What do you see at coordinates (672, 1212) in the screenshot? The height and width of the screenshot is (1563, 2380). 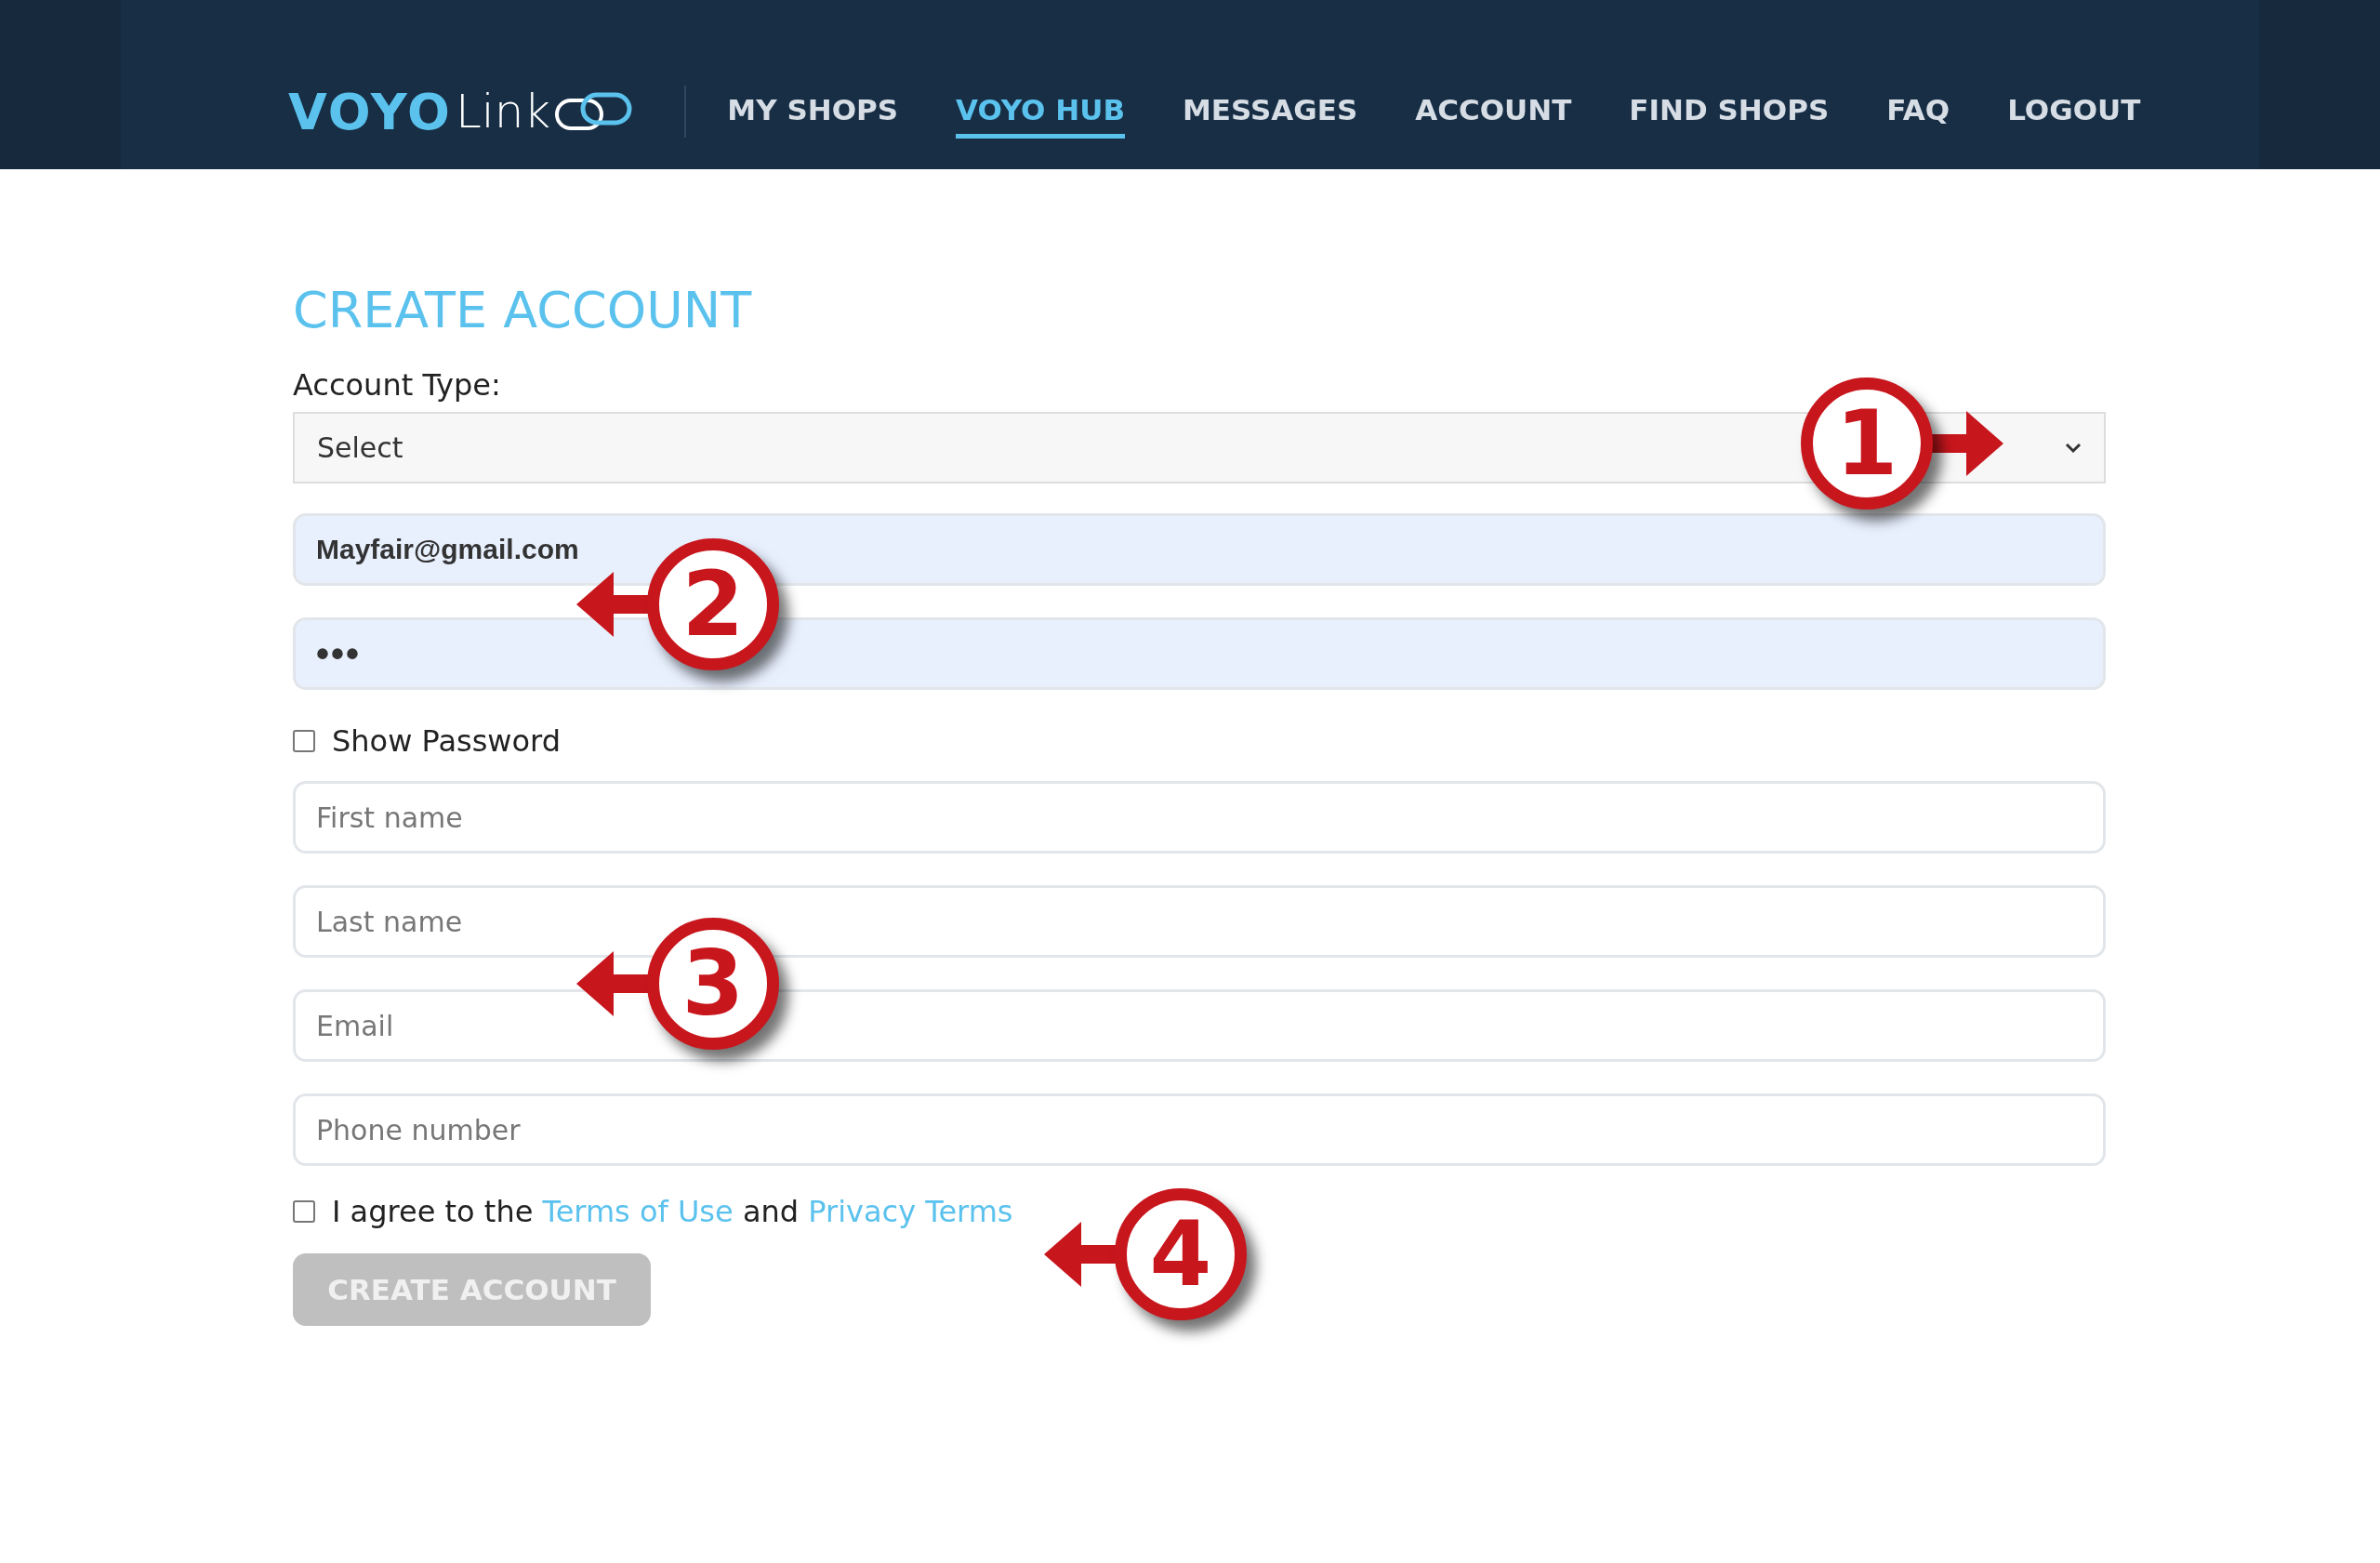 I see `agree-text: I agree to the Terms of Use and Privacy Terms` at bounding box center [672, 1212].